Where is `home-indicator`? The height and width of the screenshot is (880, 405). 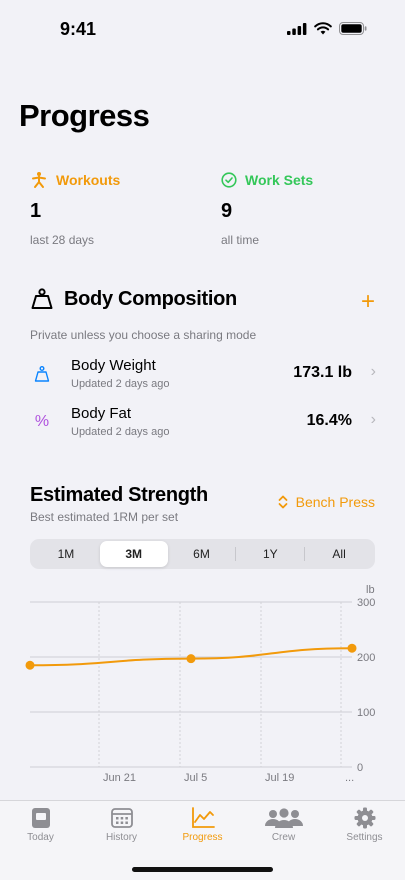
home-indicator is located at coordinates (202, 869).